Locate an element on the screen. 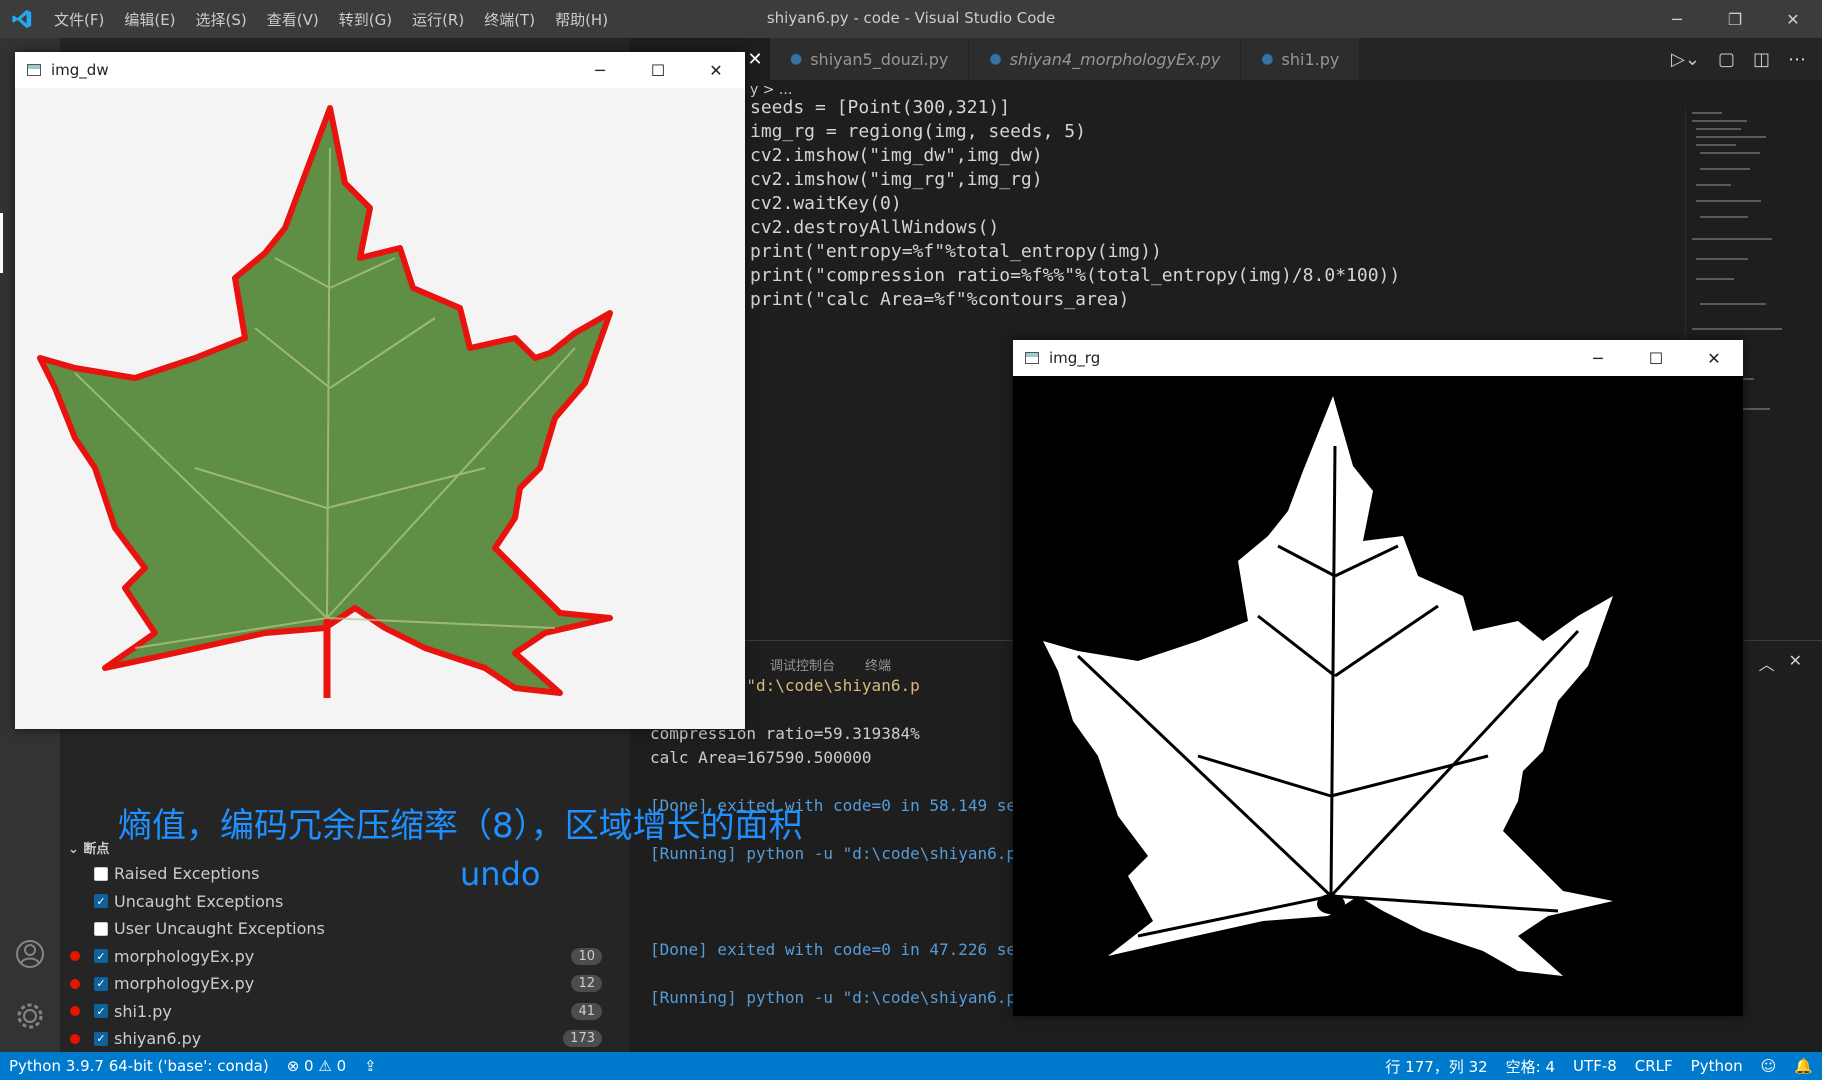 This screenshot has width=1822, height=1080. cursor-position: 行 177，列 32 is located at coordinates (1436, 1066).